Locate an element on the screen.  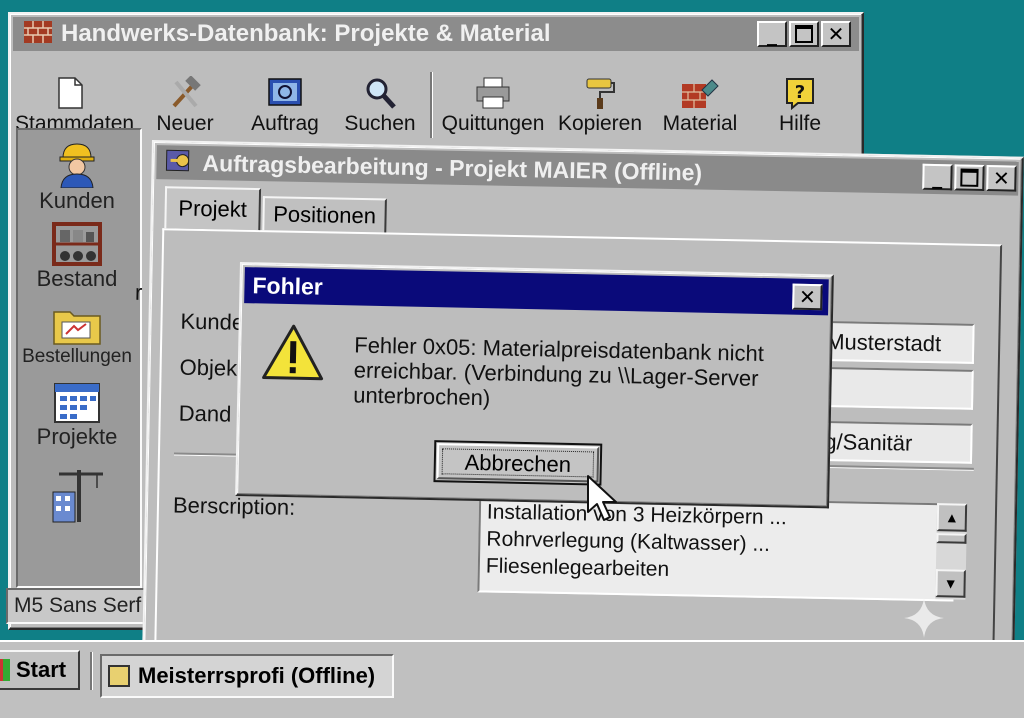
close-button: ✕ is located at coordinates (836, 34).